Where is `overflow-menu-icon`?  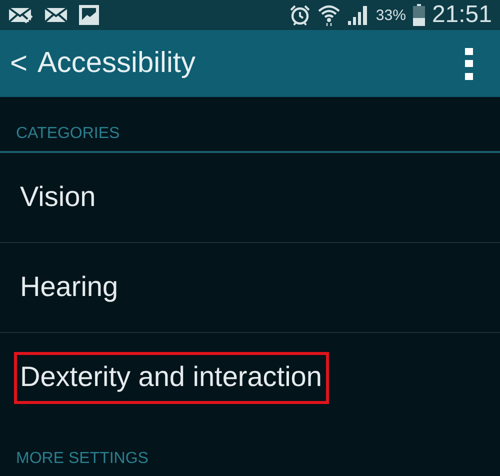
overflow-menu-icon is located at coordinates (469, 64).